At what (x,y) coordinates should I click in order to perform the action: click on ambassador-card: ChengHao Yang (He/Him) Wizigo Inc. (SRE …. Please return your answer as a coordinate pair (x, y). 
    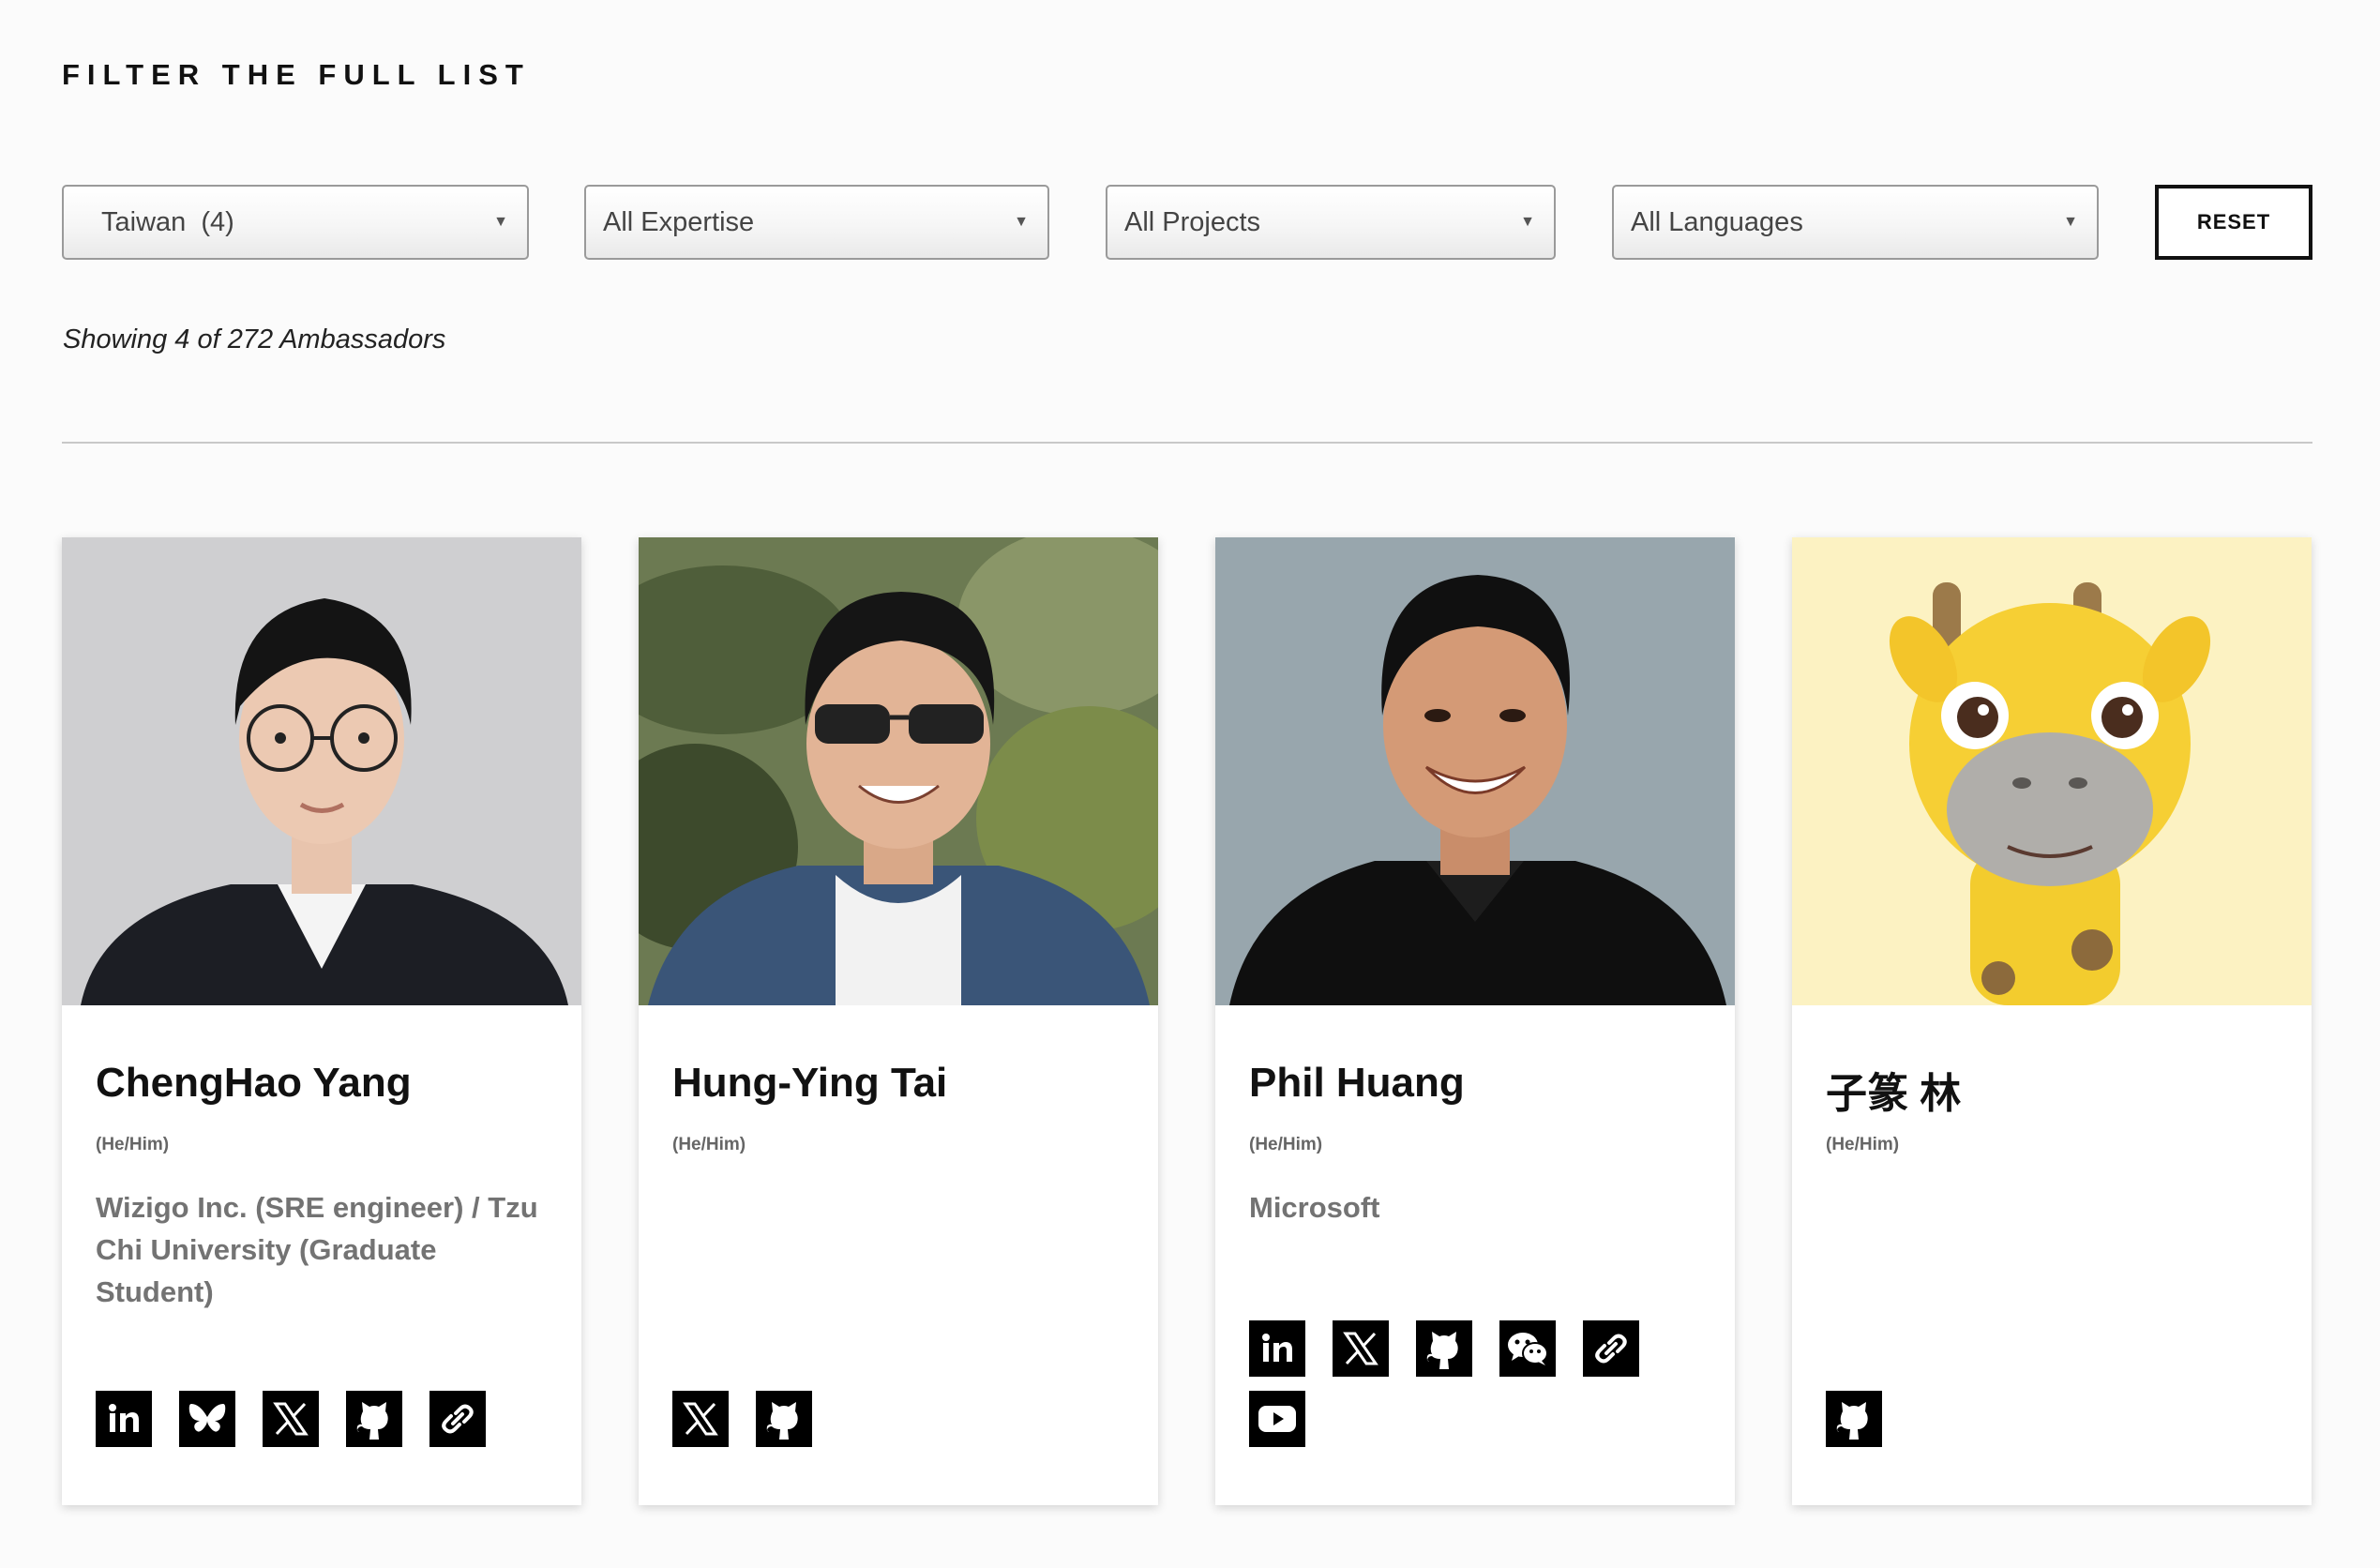
    Looking at the image, I should click on (321, 1021).